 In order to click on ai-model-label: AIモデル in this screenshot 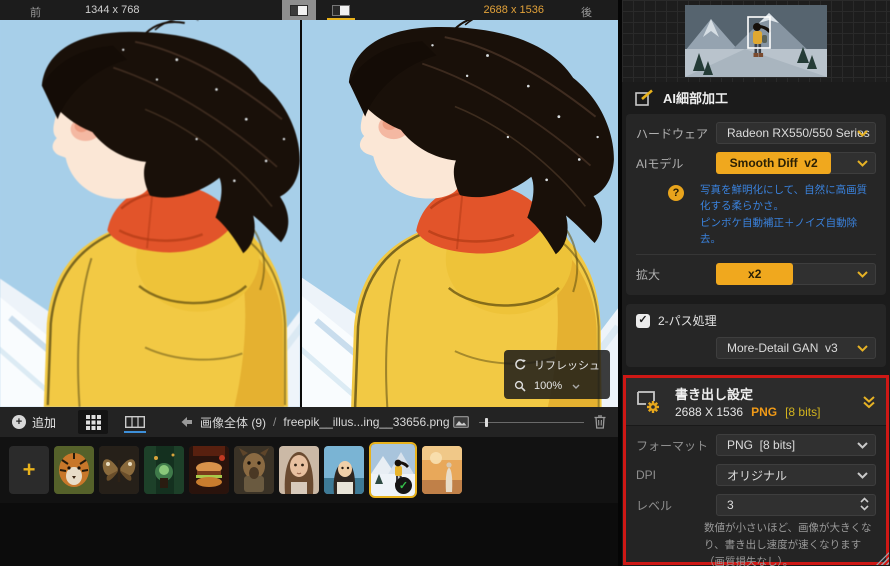, I will do `click(660, 163)`.